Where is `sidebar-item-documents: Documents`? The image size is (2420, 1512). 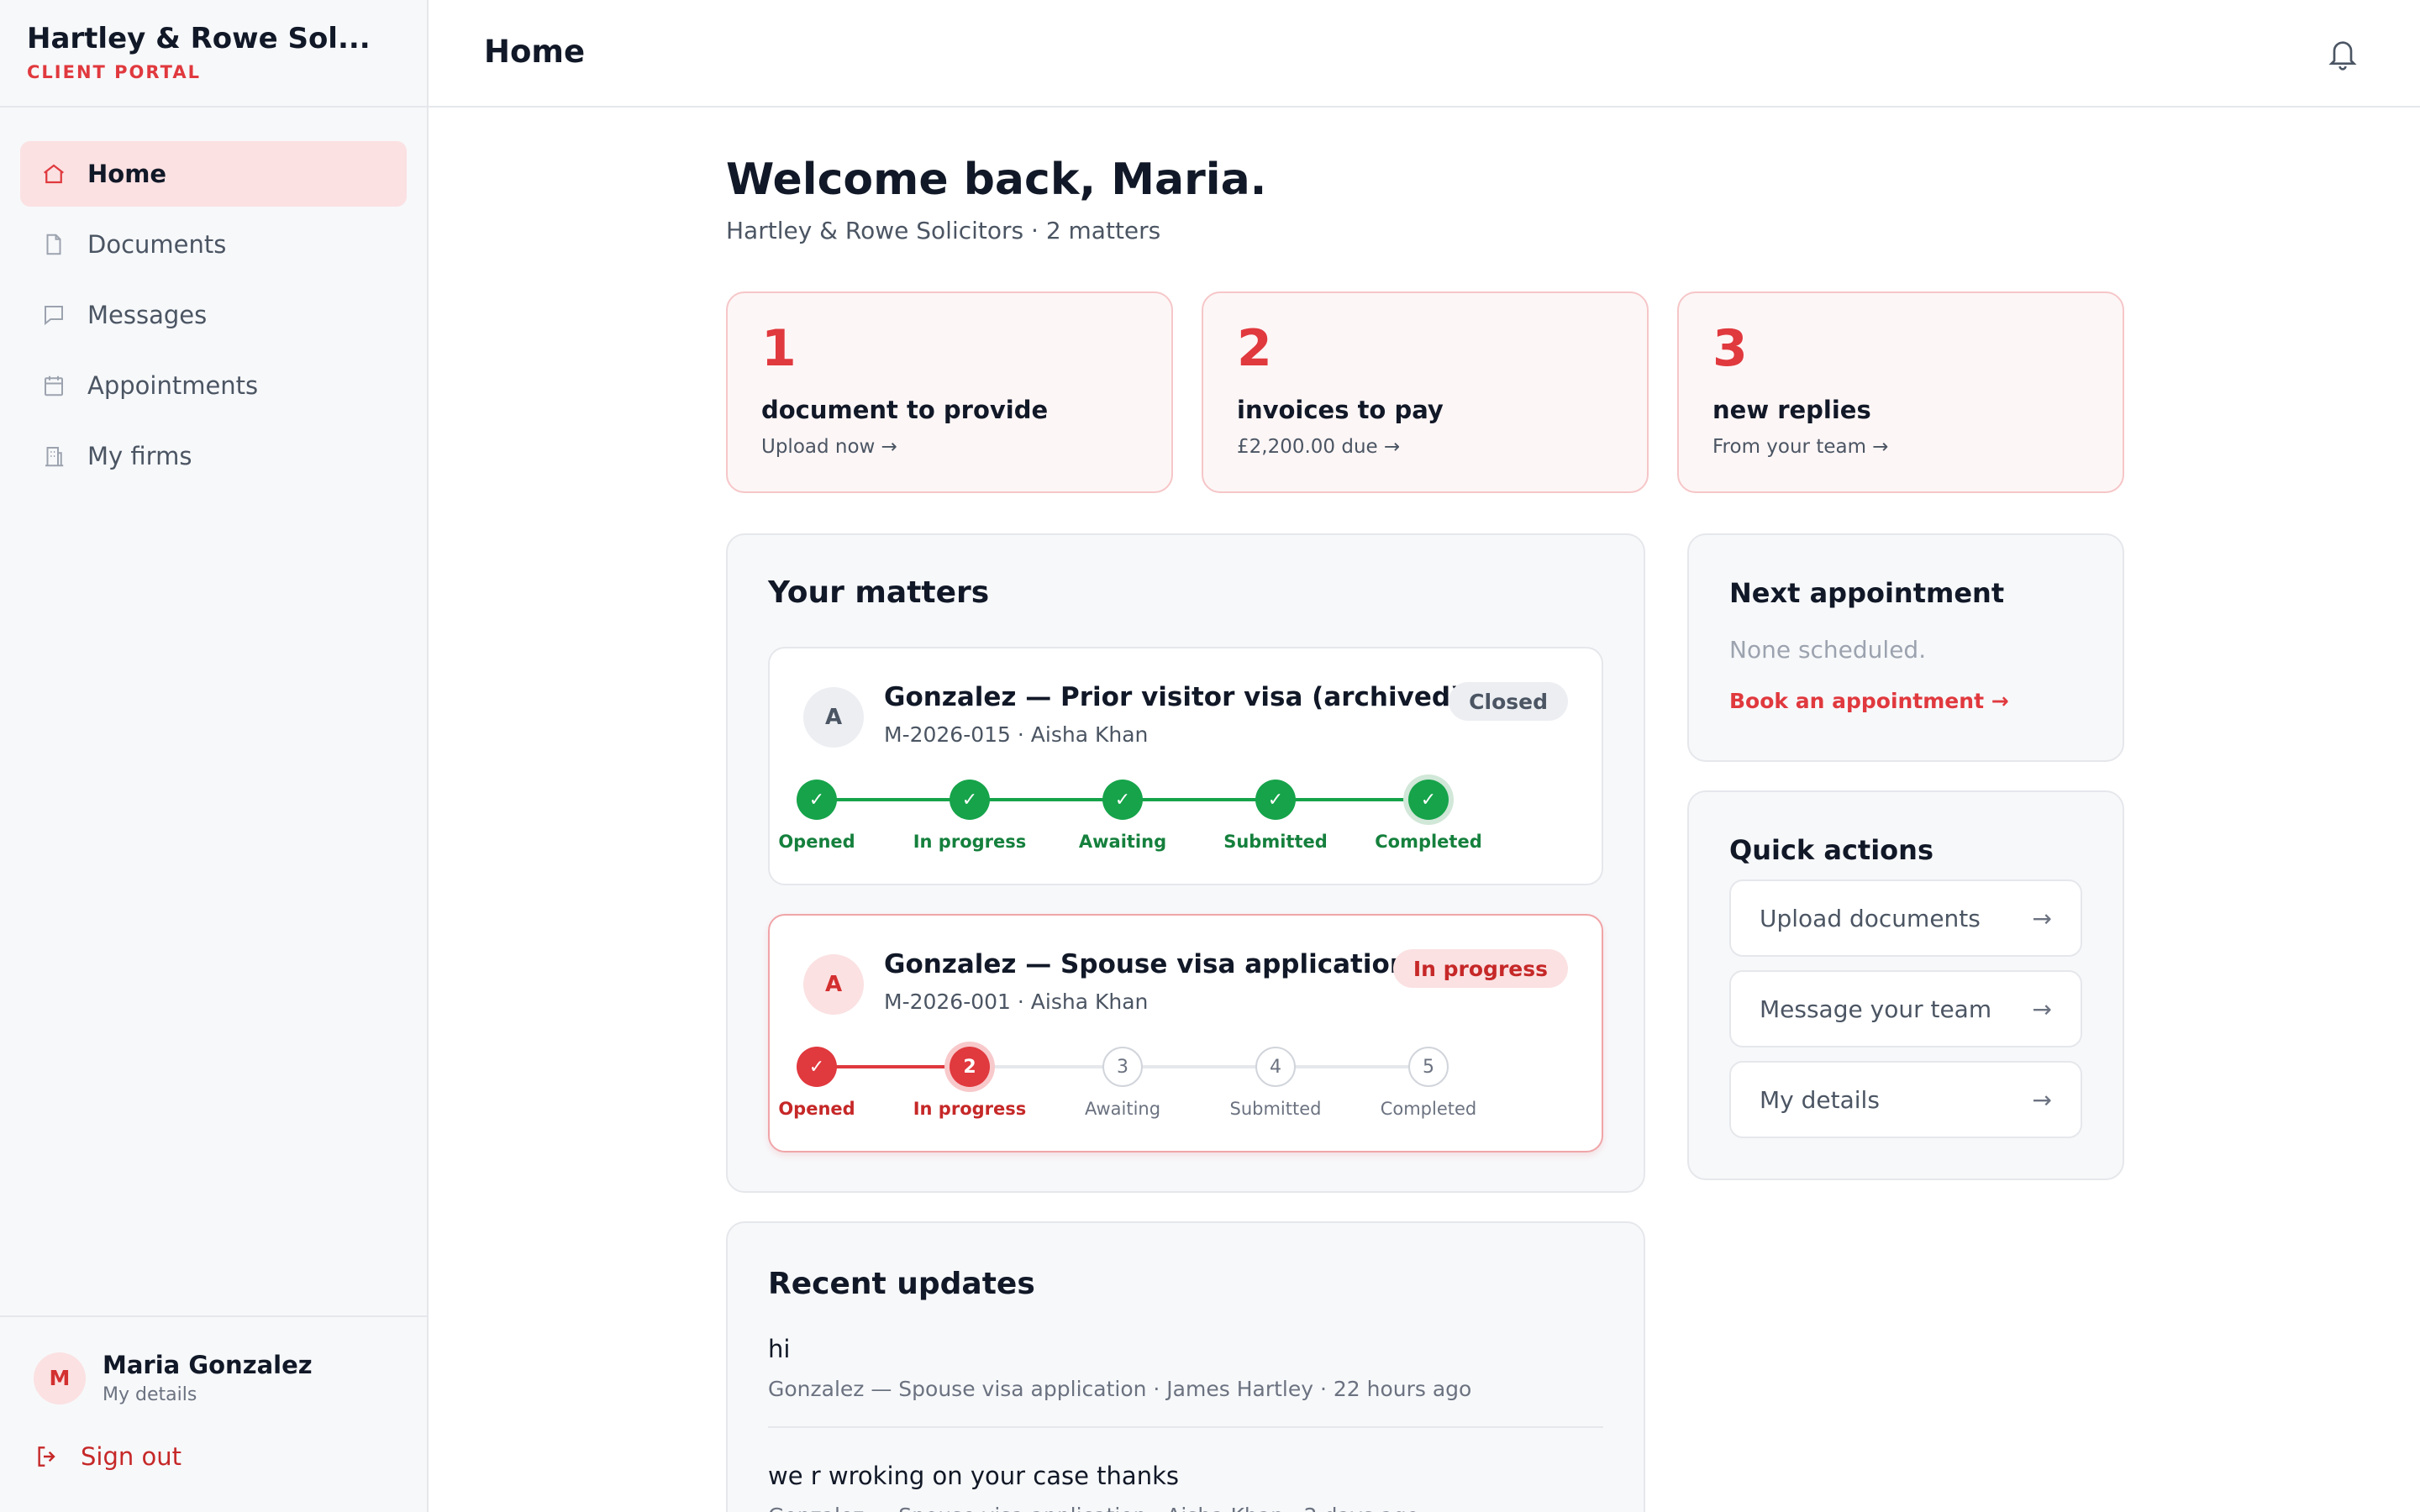 sidebar-item-documents: Documents is located at coordinates (214, 244).